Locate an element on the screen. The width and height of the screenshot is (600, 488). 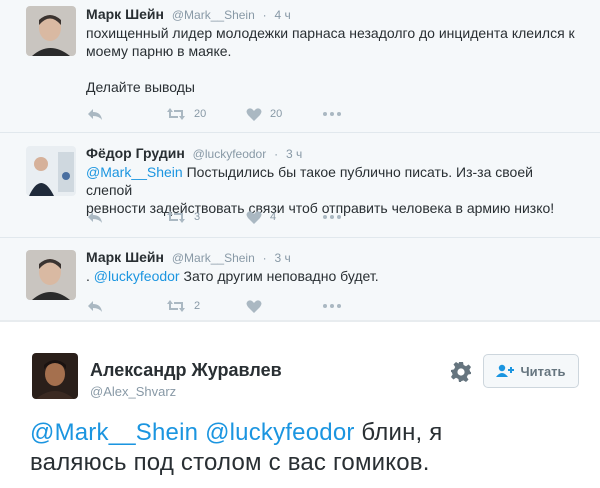
retweet-count: 3 is located at coordinates (197, 217).